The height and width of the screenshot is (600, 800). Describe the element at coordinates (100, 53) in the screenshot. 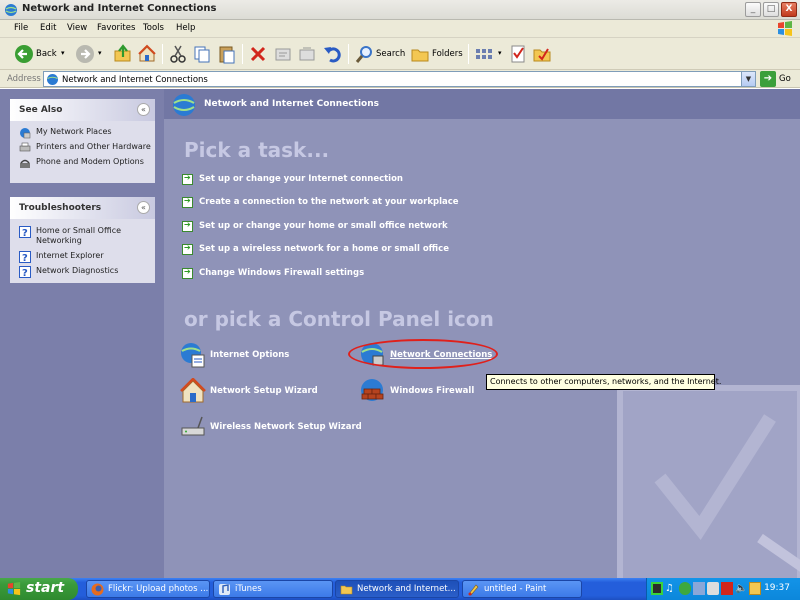

I see `forward-dropdown-icon: ▾` at that location.